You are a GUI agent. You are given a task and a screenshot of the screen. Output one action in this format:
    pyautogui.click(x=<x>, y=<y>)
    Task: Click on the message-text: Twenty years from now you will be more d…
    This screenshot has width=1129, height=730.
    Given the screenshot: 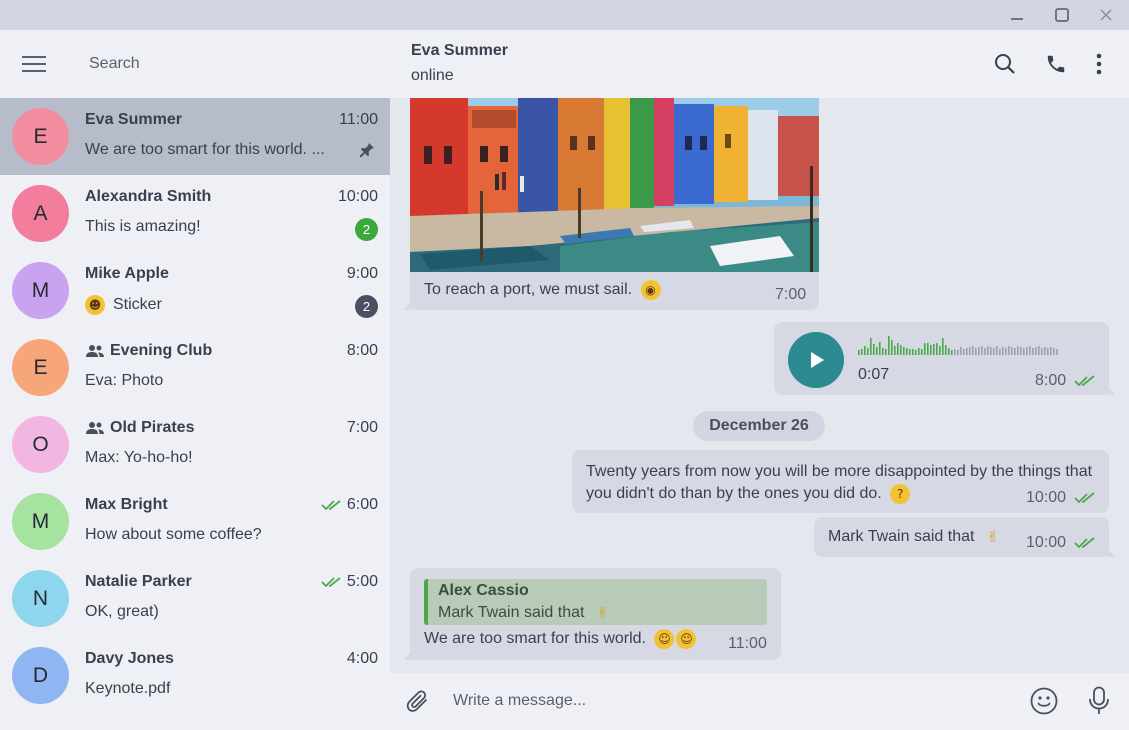 What is the action you would take?
    pyautogui.click(x=841, y=483)
    